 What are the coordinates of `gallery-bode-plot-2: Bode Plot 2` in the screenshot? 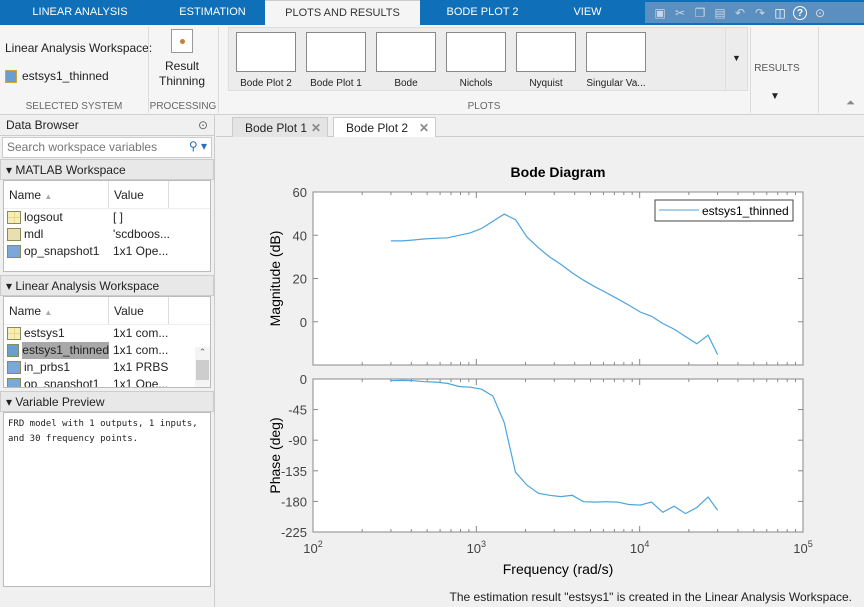 It's located at (266, 60).